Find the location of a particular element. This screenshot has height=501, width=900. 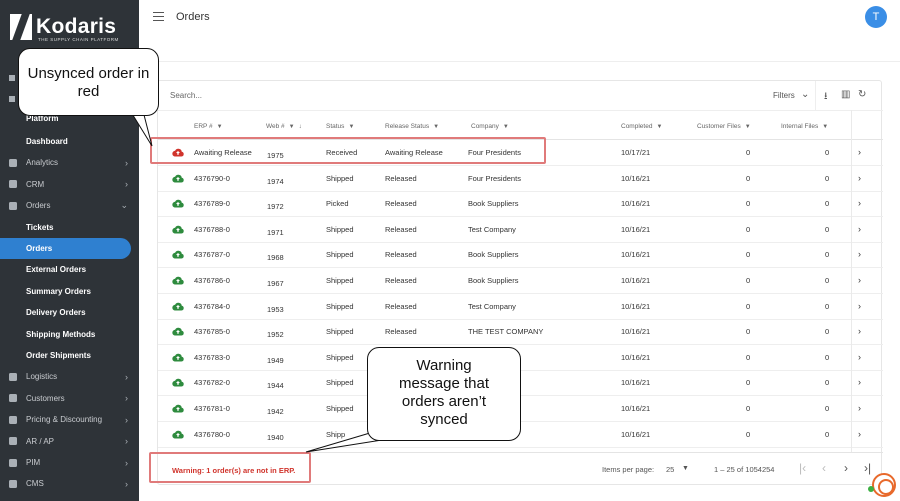

help-chat-icon is located at coordinates (884, 485).